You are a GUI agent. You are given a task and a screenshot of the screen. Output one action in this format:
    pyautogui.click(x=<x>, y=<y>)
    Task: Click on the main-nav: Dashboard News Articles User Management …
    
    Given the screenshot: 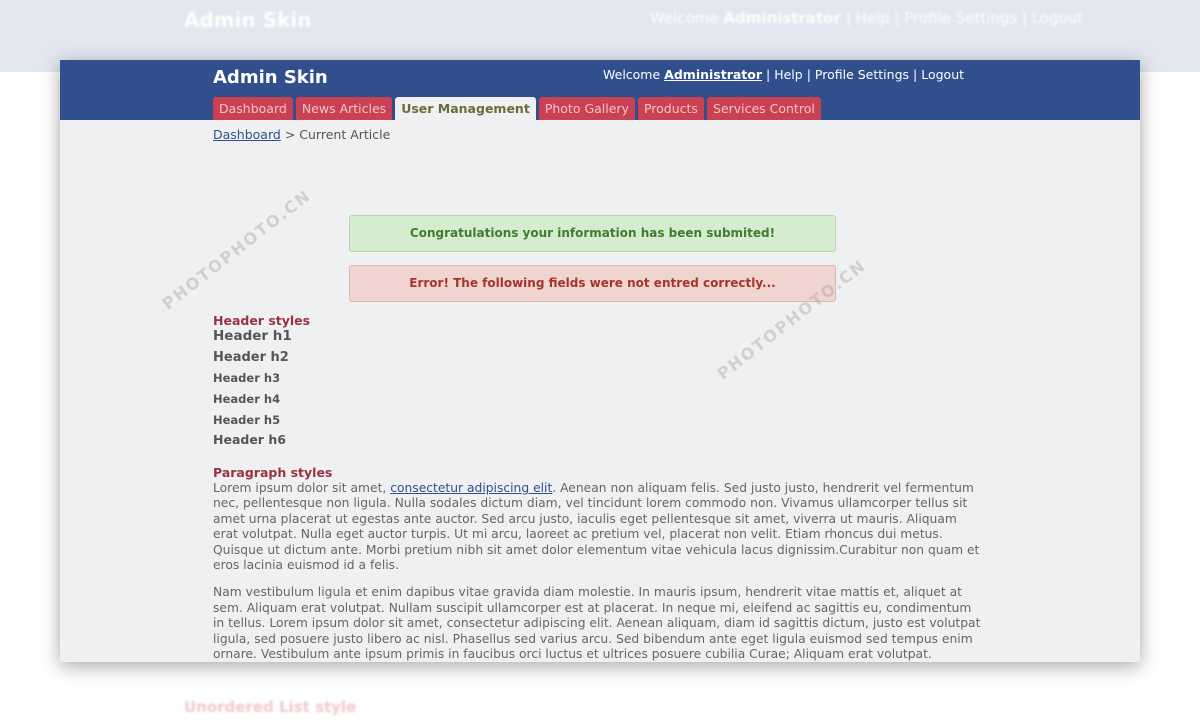 What is the action you would take?
    pyautogui.click(x=517, y=108)
    